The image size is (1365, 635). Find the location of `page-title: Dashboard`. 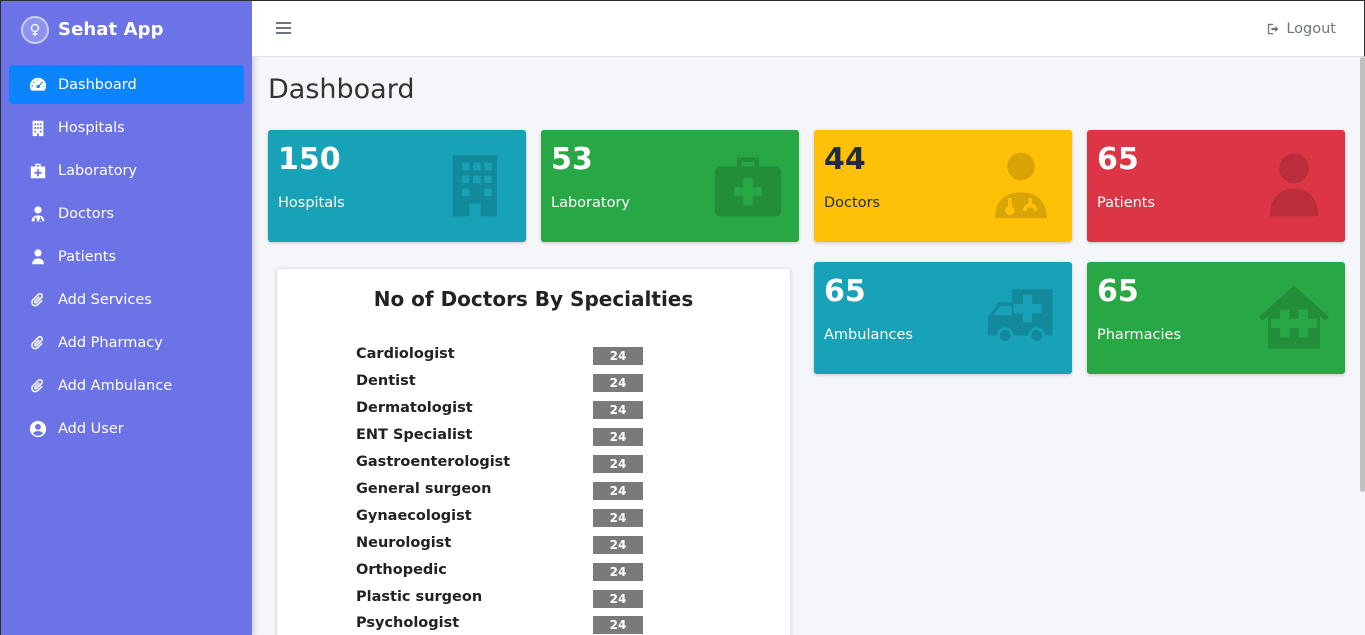

page-title: Dashboard is located at coordinates (341, 89).